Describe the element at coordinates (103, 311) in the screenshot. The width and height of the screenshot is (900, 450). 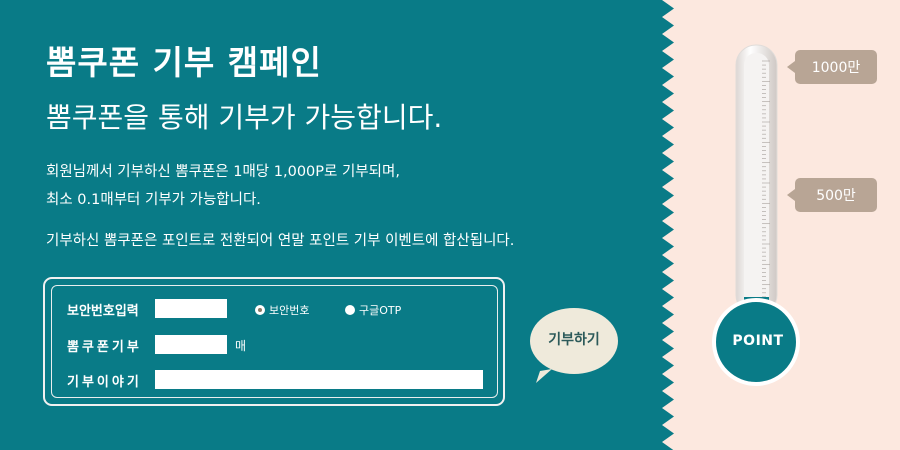
I see `security-number-label: 보안번호입력` at that location.